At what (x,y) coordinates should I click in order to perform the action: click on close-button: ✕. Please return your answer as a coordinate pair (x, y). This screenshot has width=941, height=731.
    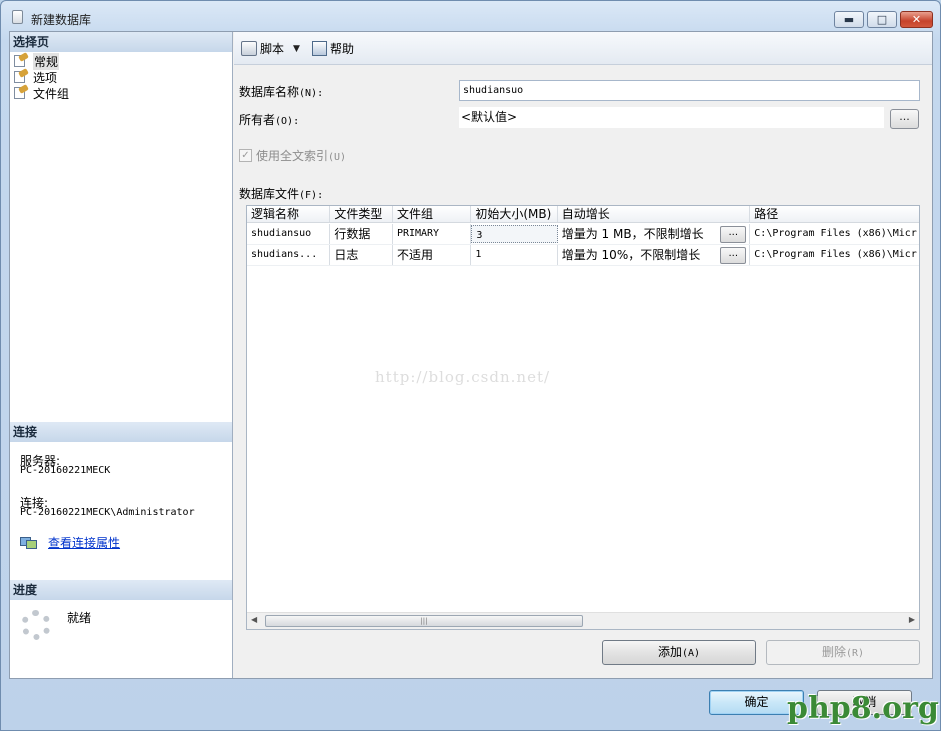
    Looking at the image, I should click on (916, 19).